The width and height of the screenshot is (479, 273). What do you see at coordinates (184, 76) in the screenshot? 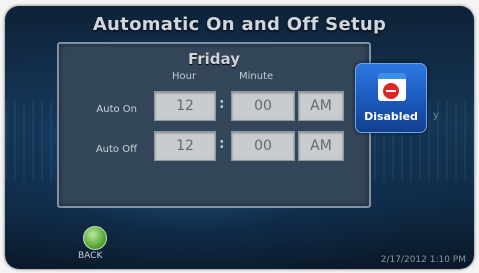
I see `hour-column-header: Hour` at bounding box center [184, 76].